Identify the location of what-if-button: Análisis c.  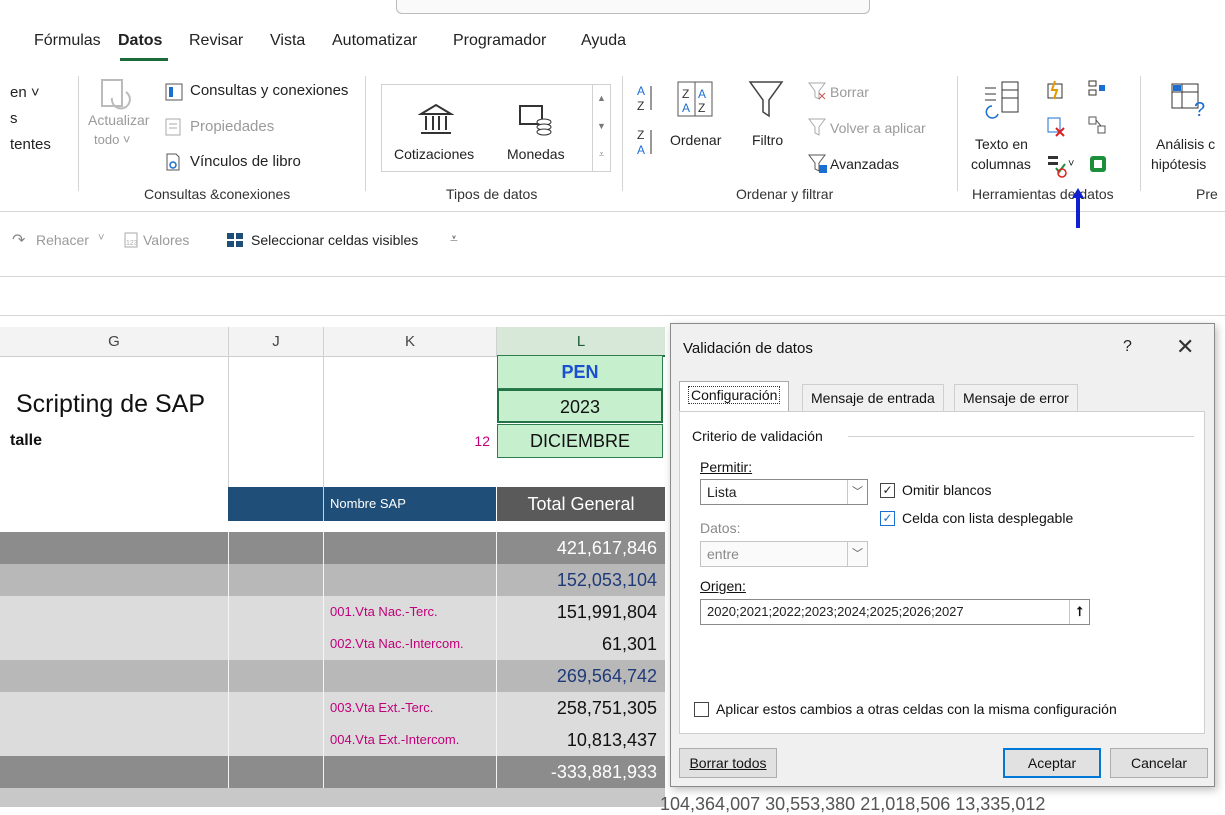
(1185, 144).